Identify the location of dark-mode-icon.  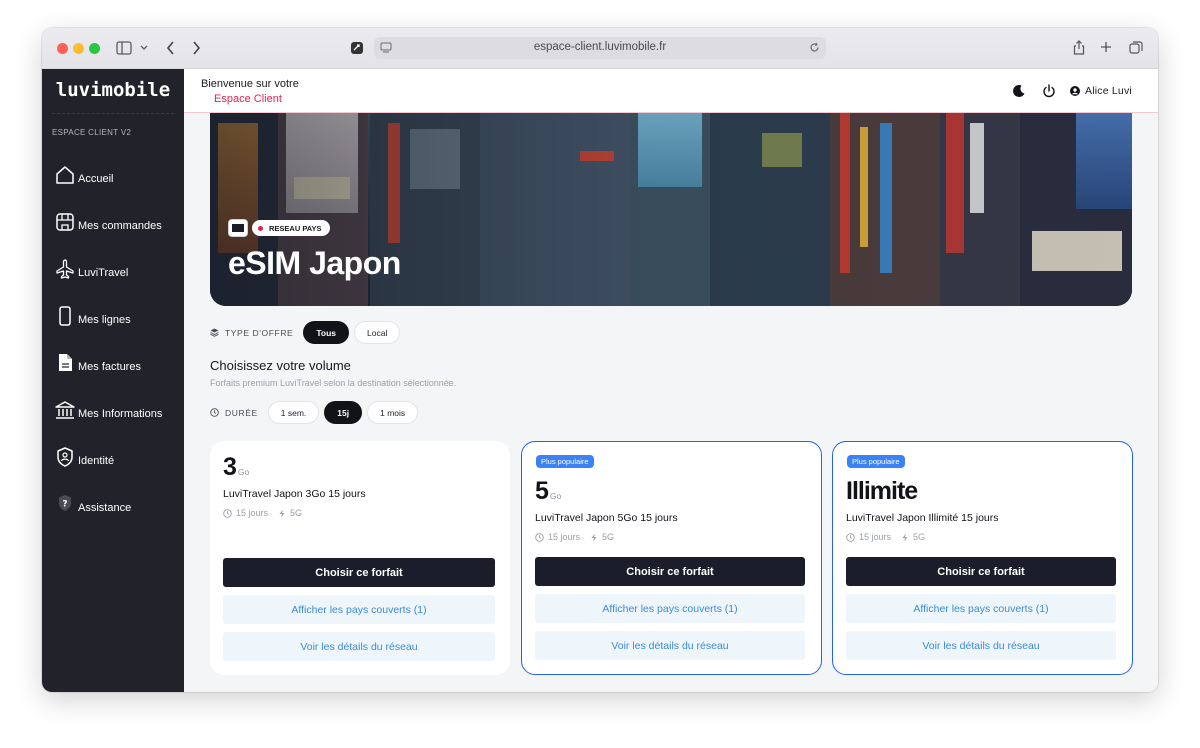
(1019, 91).